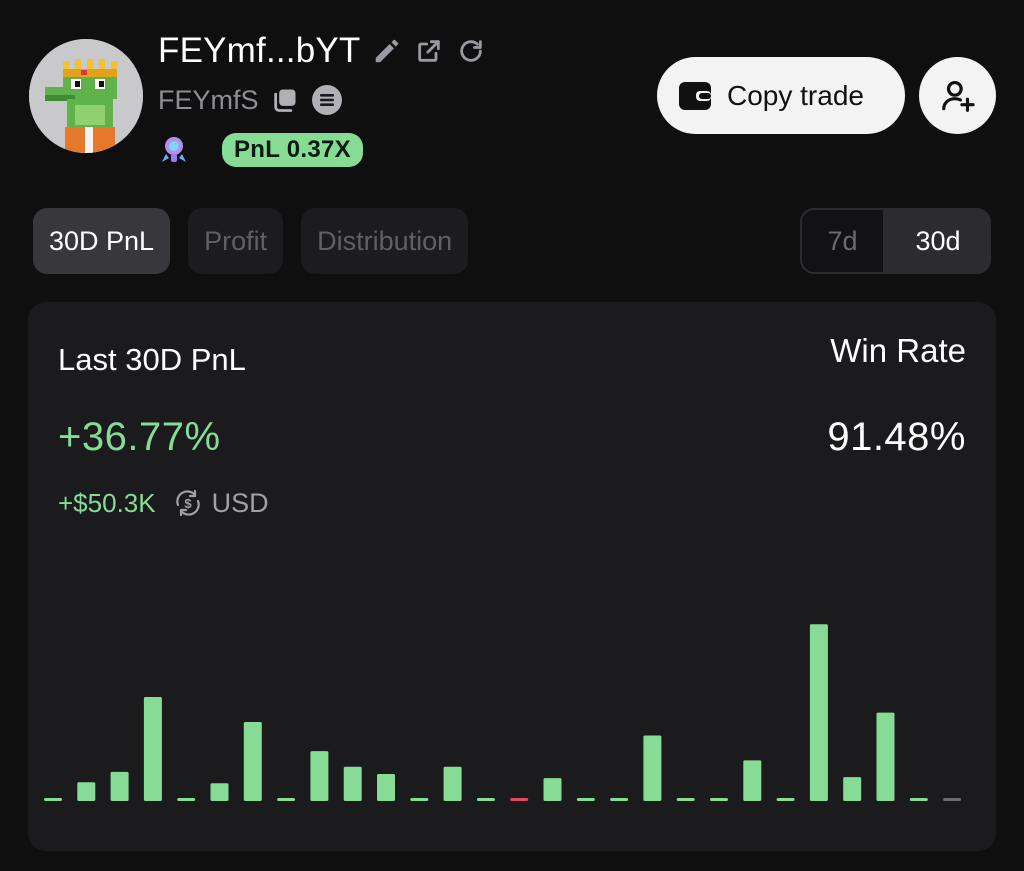 The width and height of the screenshot is (1024, 871). I want to click on wallet-title-row: FEYmf...bYT, so click(322, 51).